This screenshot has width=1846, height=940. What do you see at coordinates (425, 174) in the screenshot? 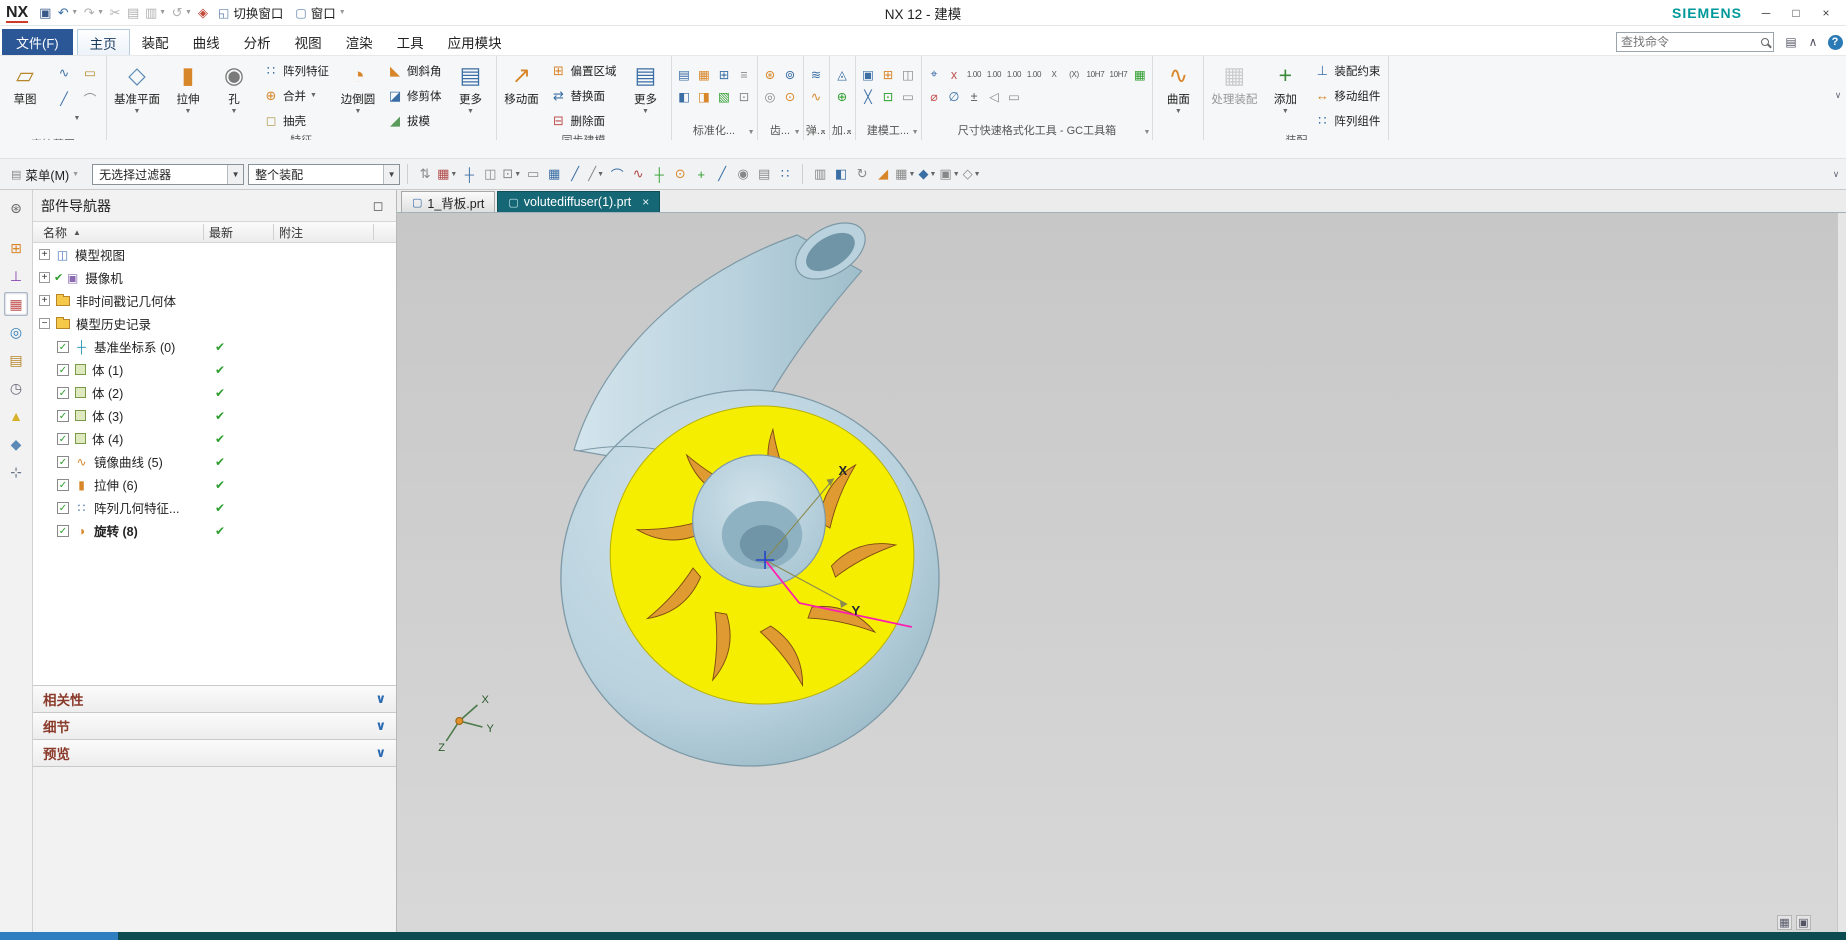
I see `toolbar-icon: ⇅` at bounding box center [425, 174].